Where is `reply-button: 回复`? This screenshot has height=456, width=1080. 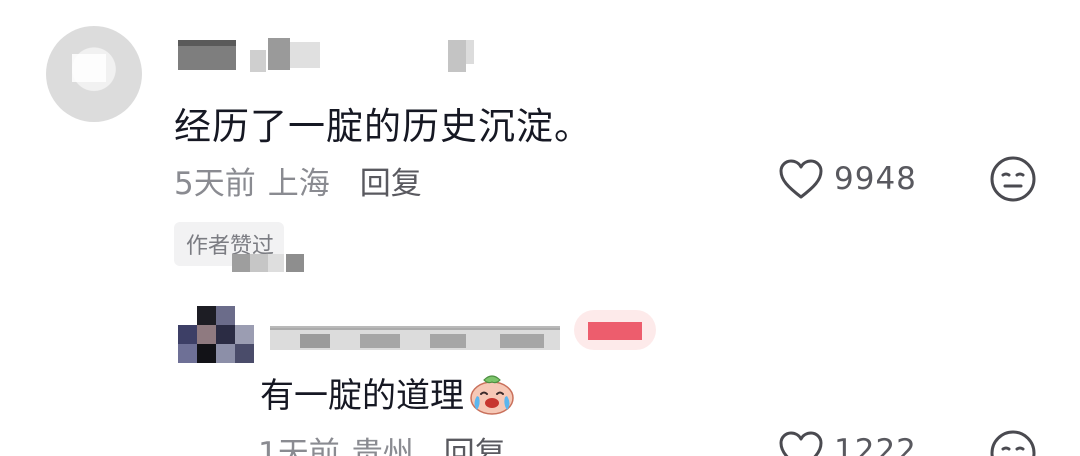 reply-button: 回复 is located at coordinates (391, 184).